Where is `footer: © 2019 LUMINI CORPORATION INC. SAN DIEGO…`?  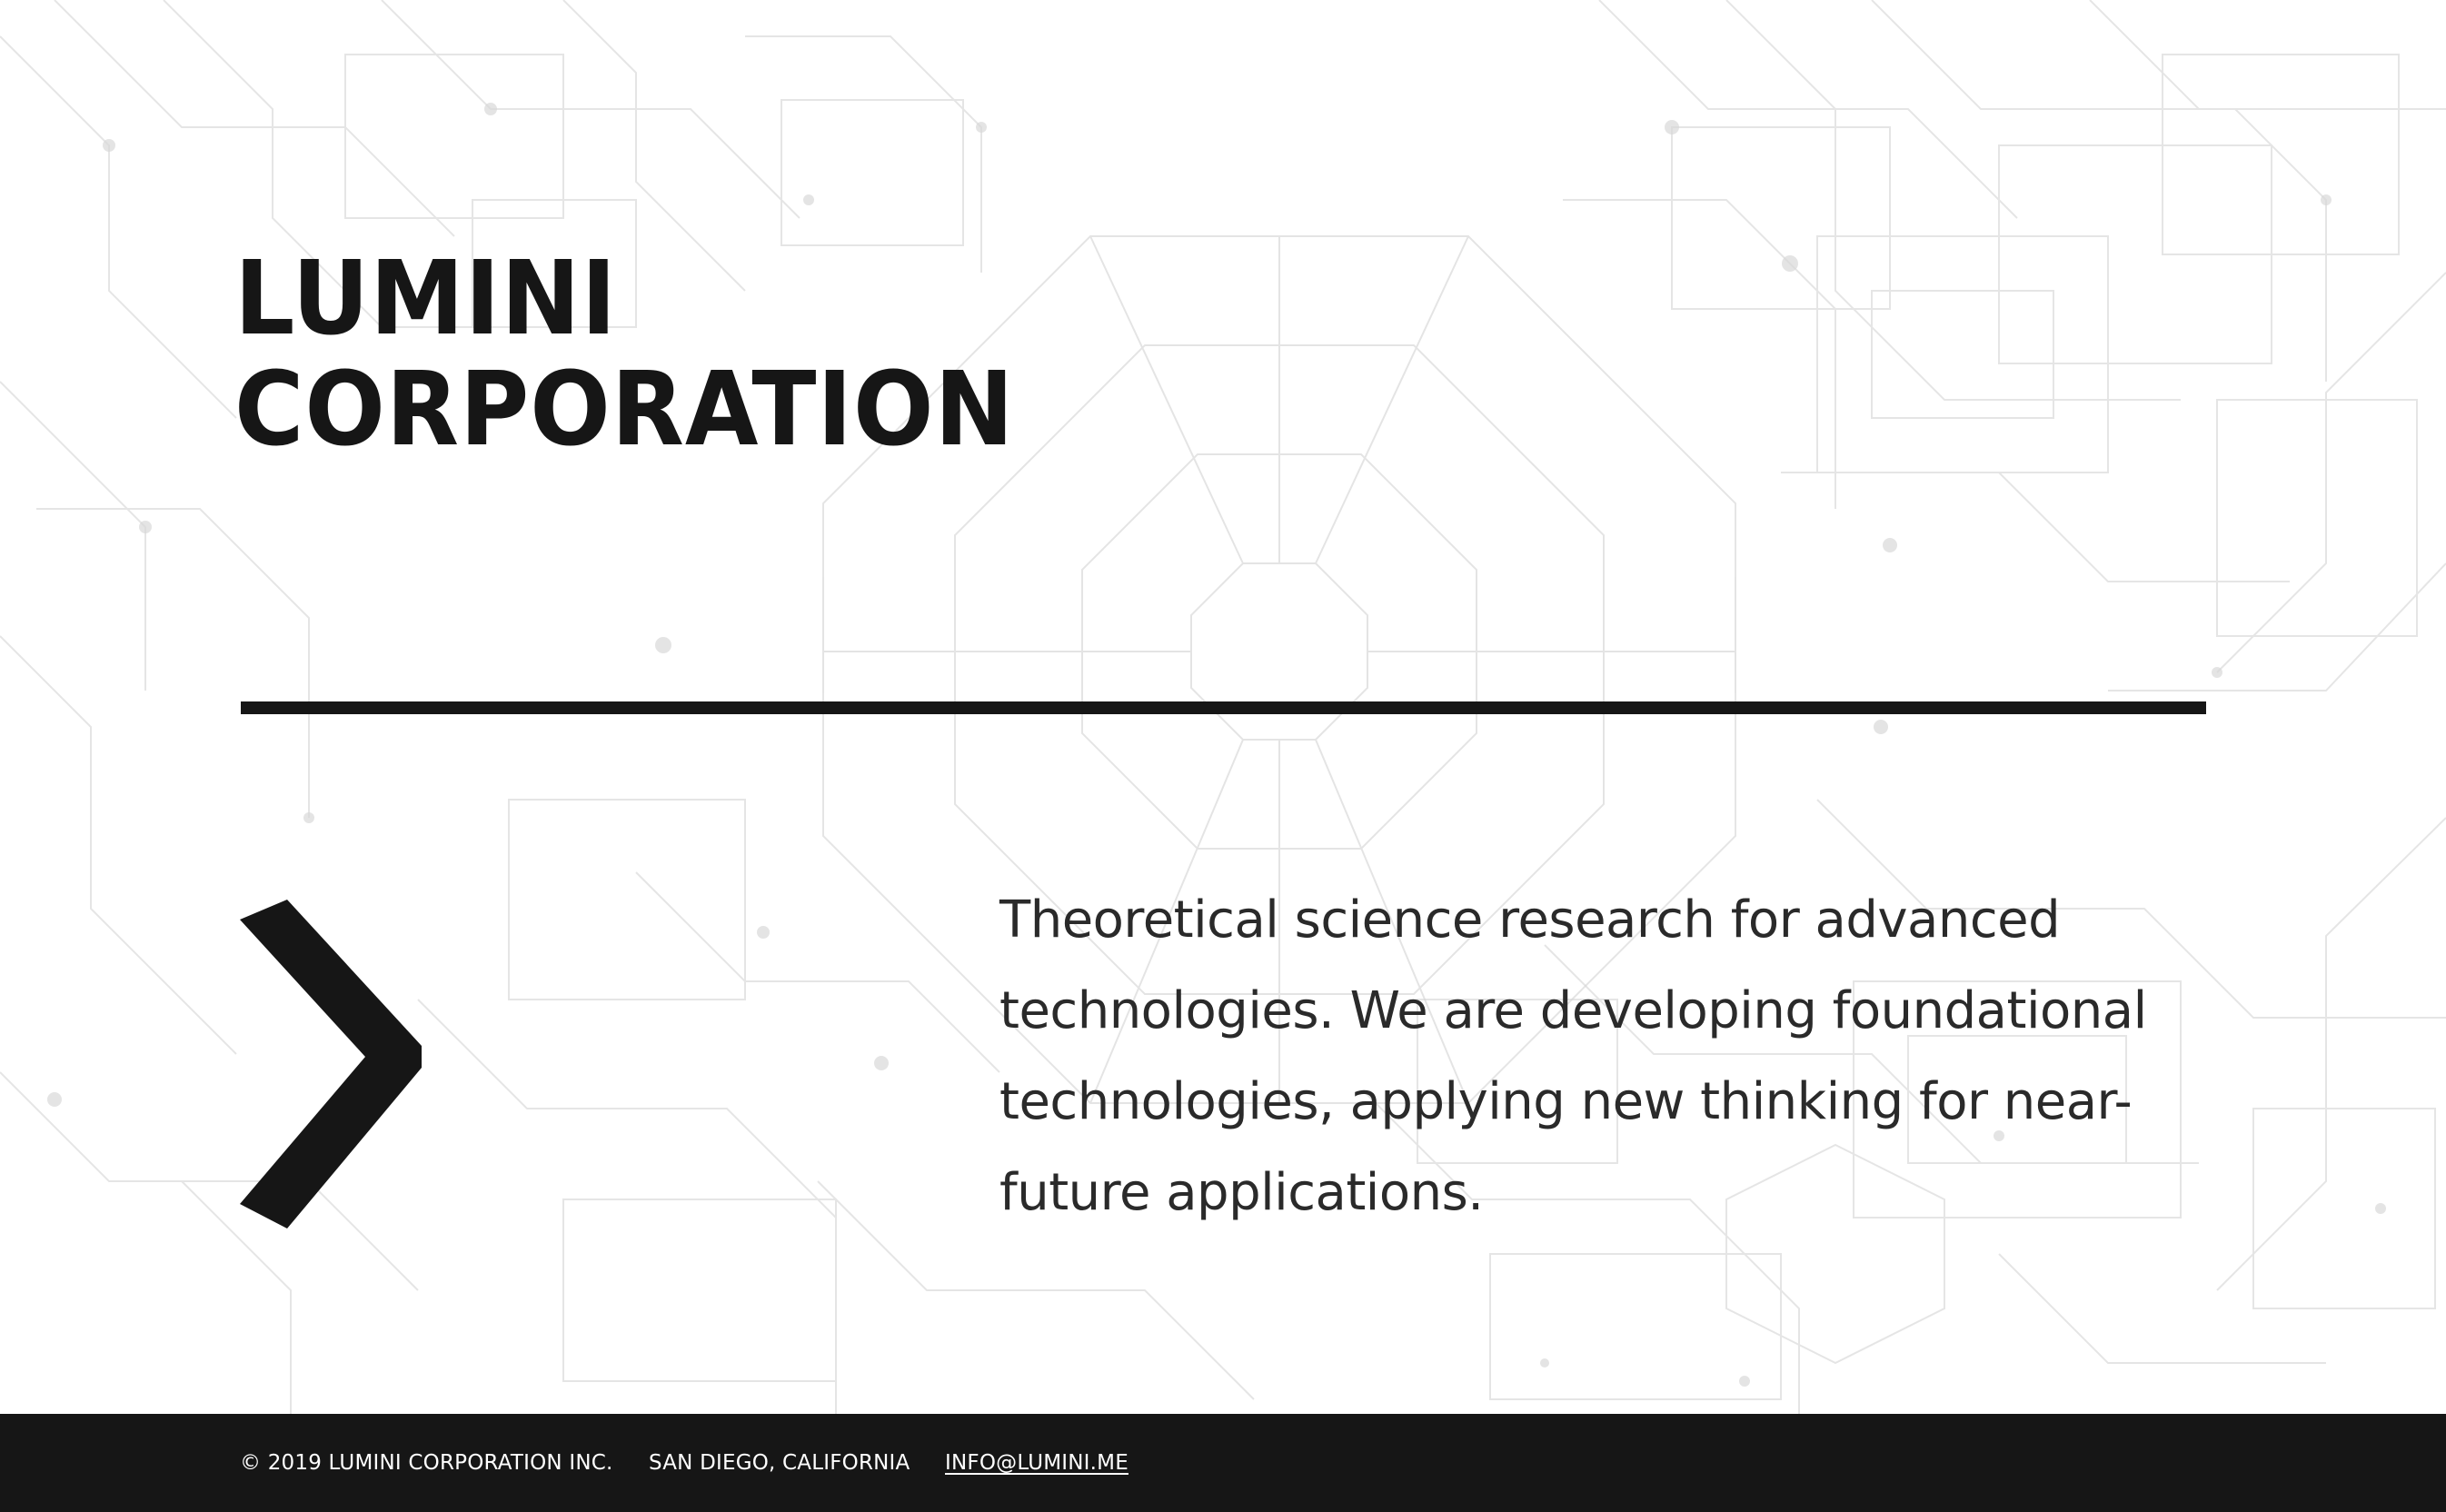 footer: © 2019 LUMINI CORPORATION INC. SAN DIEGO… is located at coordinates (1223, 1463).